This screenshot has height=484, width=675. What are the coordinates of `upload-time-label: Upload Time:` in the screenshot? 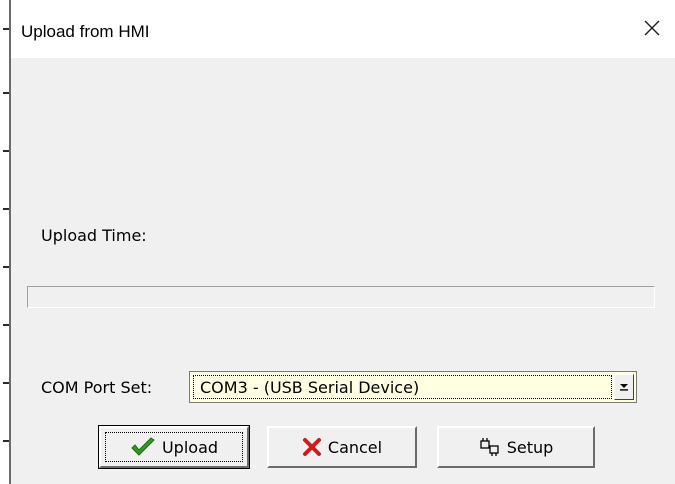 It's located at (94, 235).